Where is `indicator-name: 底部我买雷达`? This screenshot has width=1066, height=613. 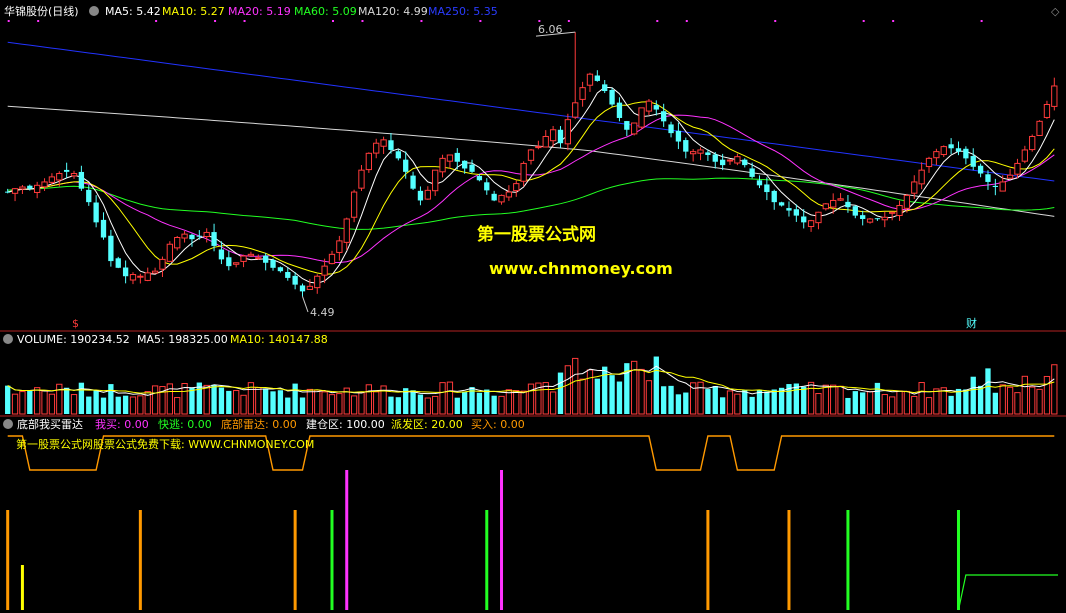 indicator-name: 底部我买雷达 is located at coordinates (50, 424).